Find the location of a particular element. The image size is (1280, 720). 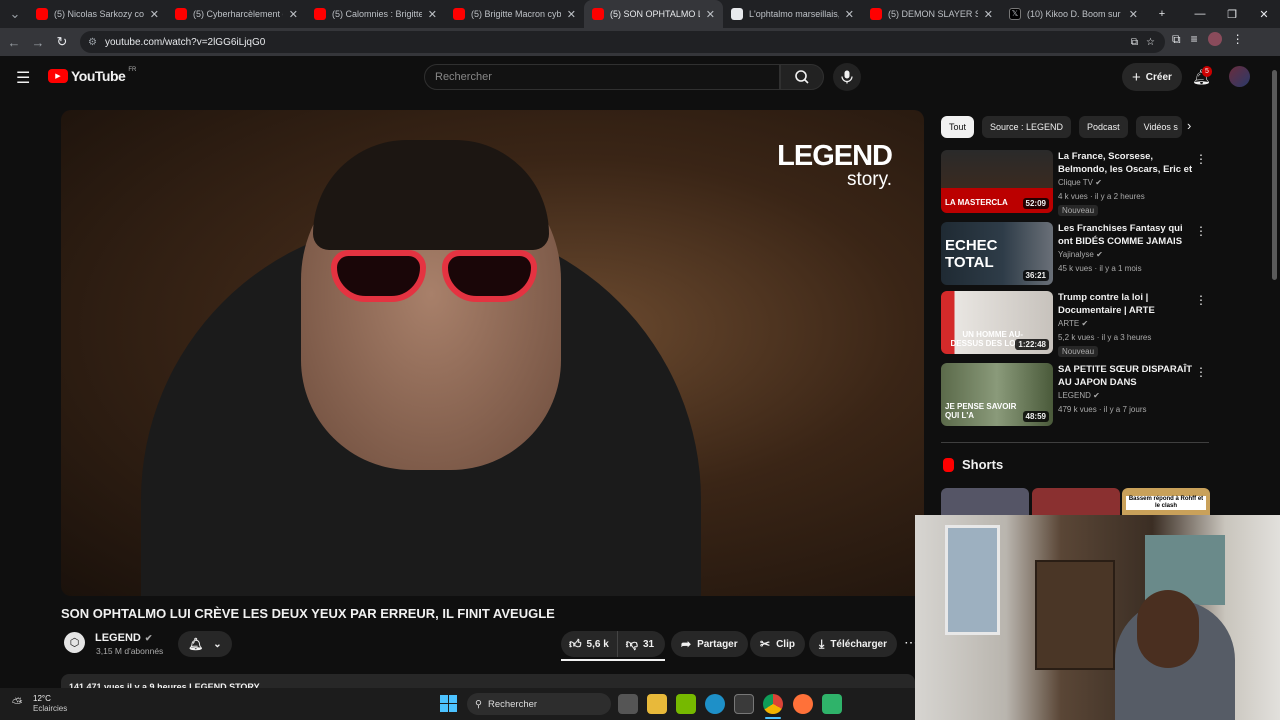

browser-tab: 𝕏 (10) Kikoo D. Boom sur X … ✕ is located at coordinates (1073, 14).